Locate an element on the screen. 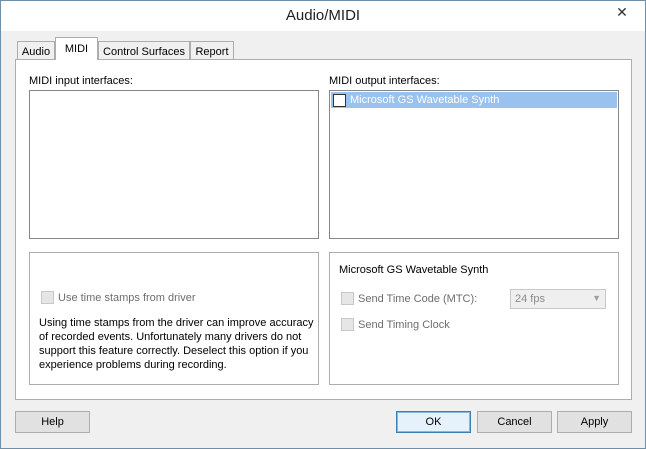  fps-value: 24 fps is located at coordinates (530, 299).